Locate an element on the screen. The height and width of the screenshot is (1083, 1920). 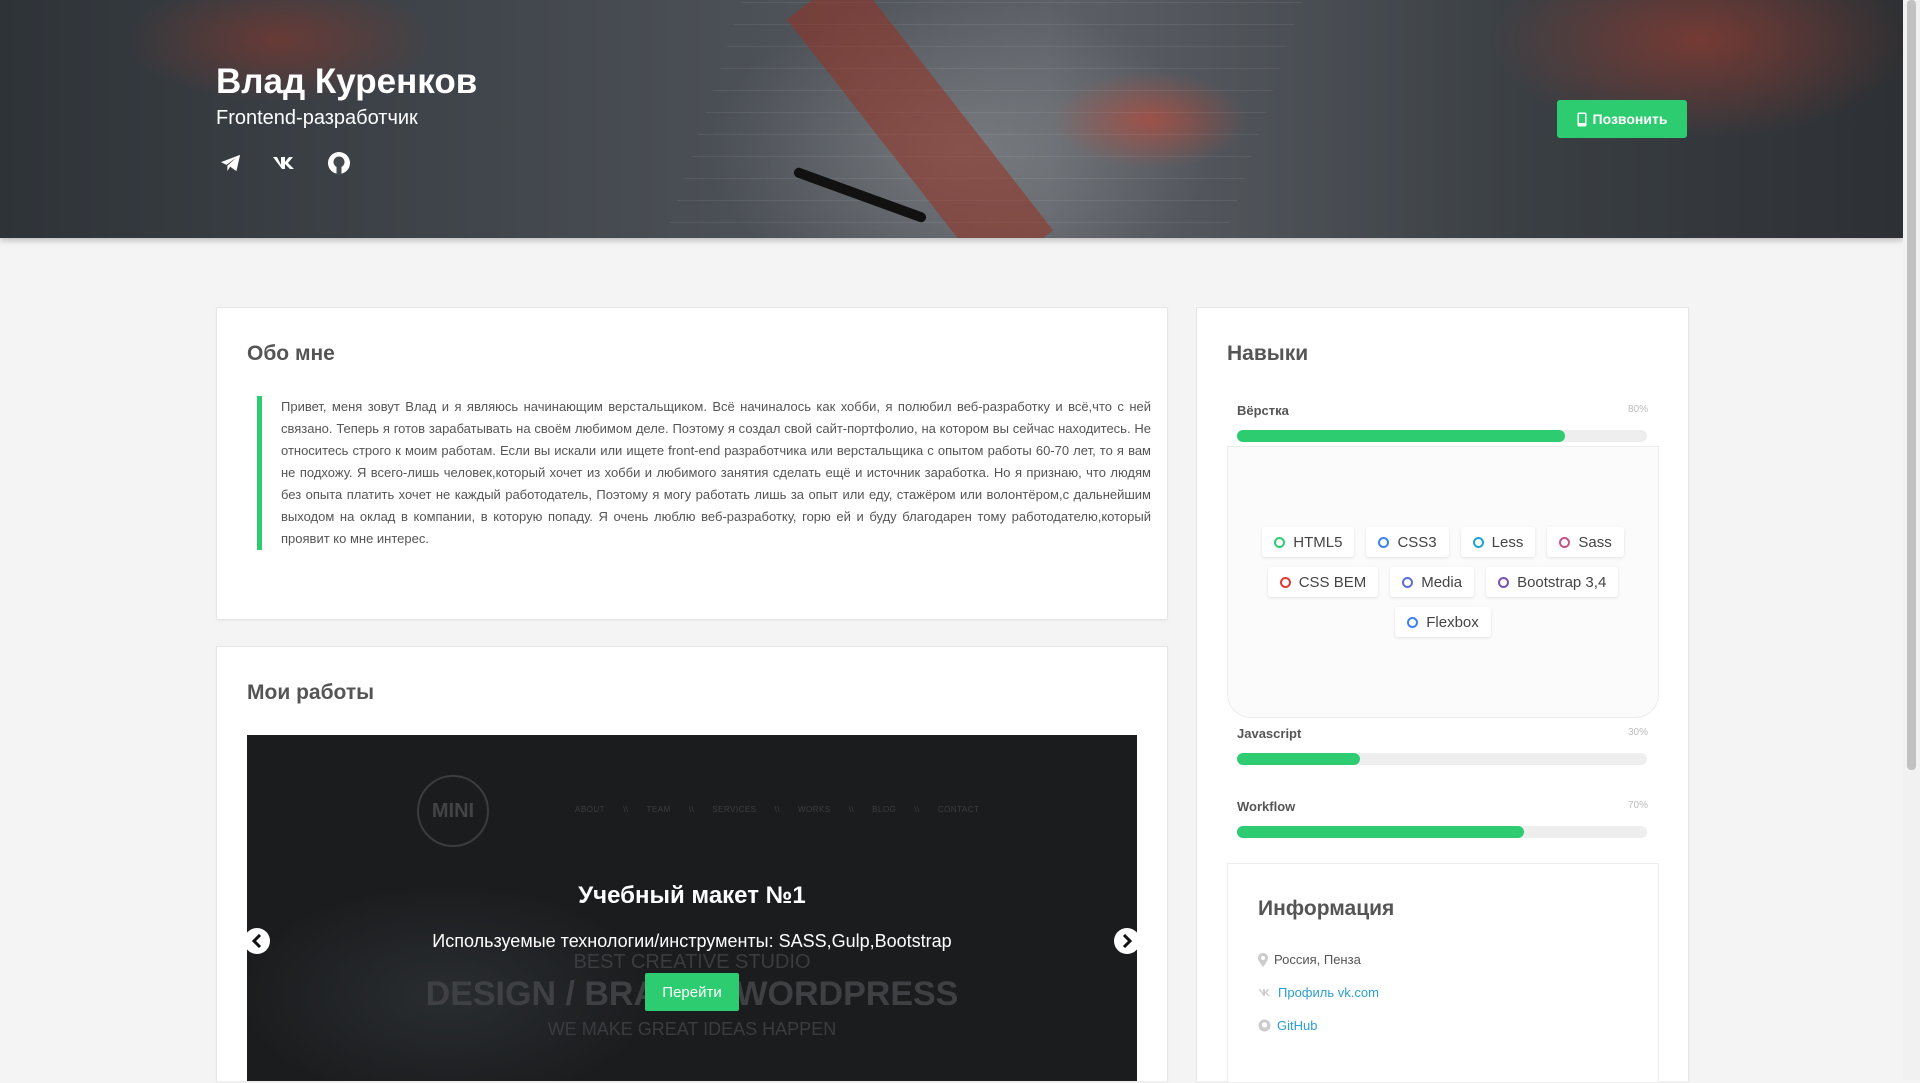
info-github: GitHub is located at coordinates (1287, 1025).